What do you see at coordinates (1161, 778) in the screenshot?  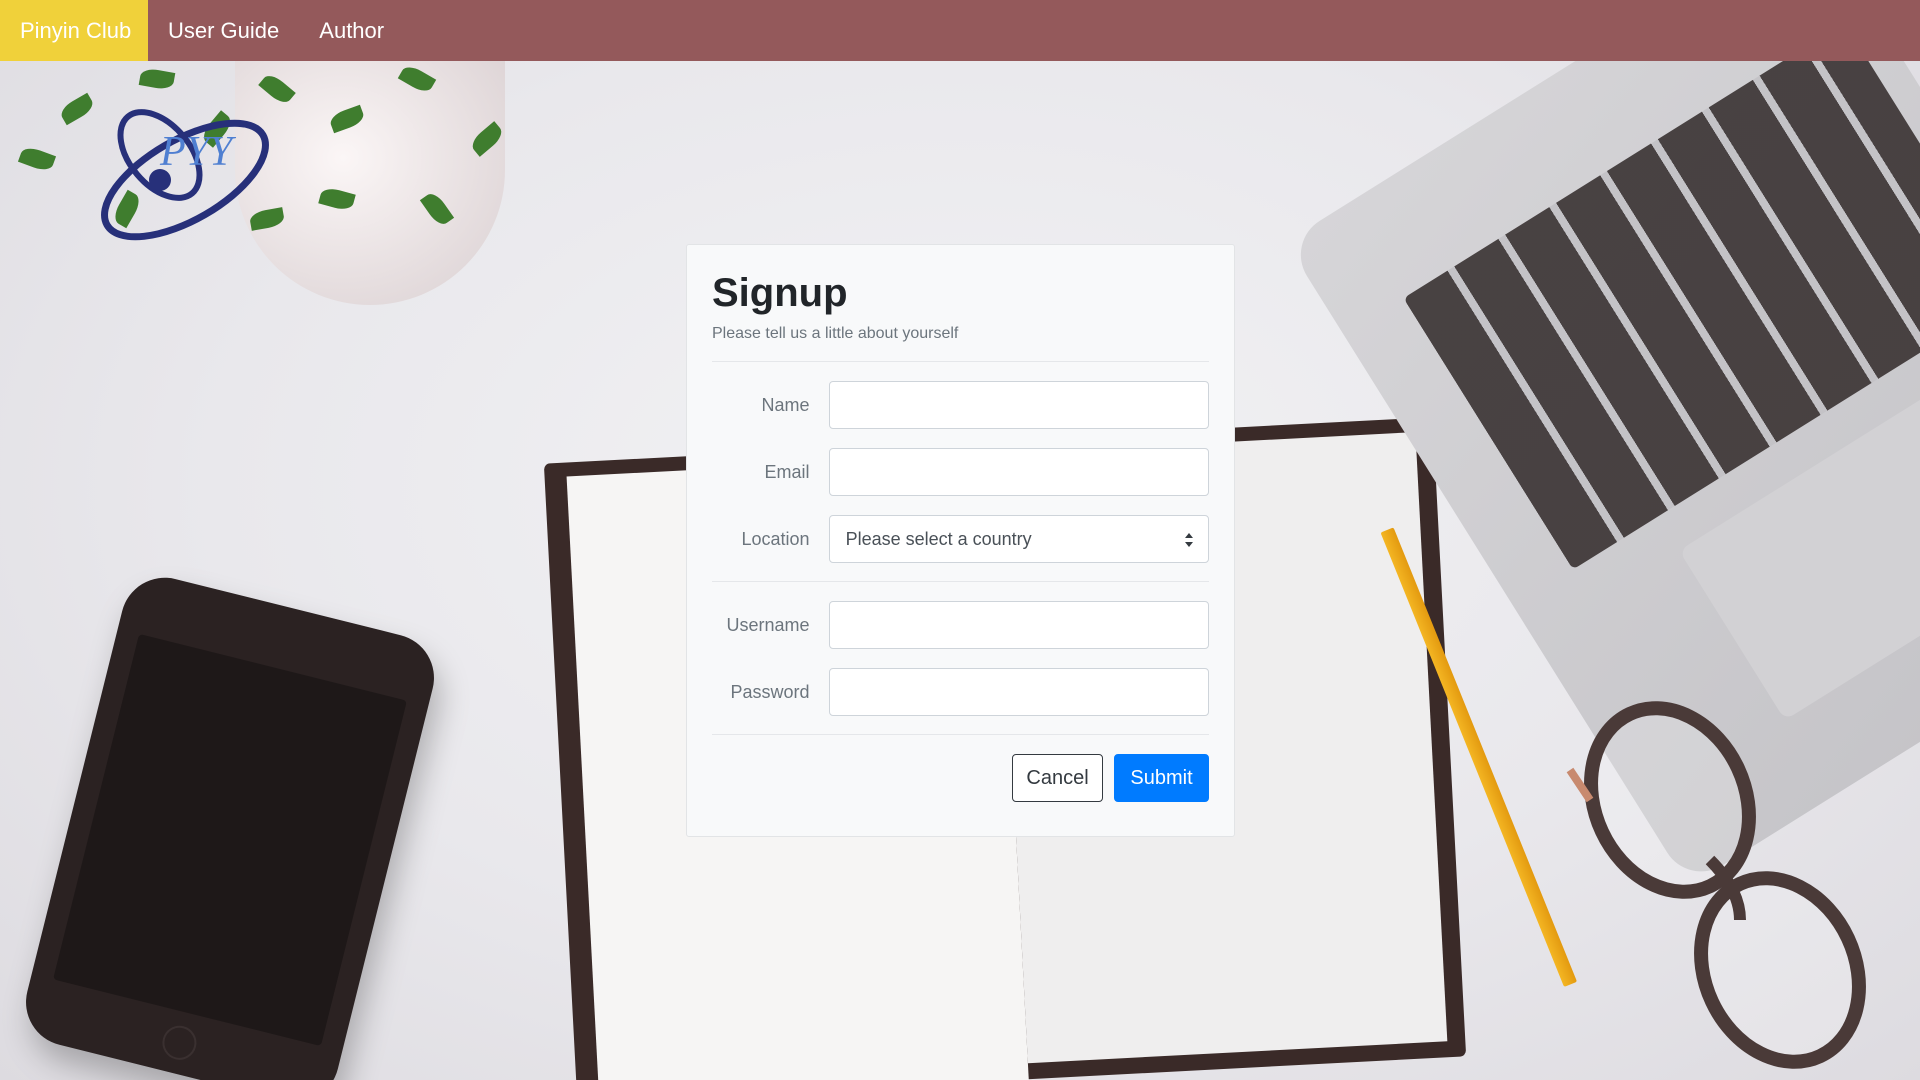 I see `submit-button: Submit` at bounding box center [1161, 778].